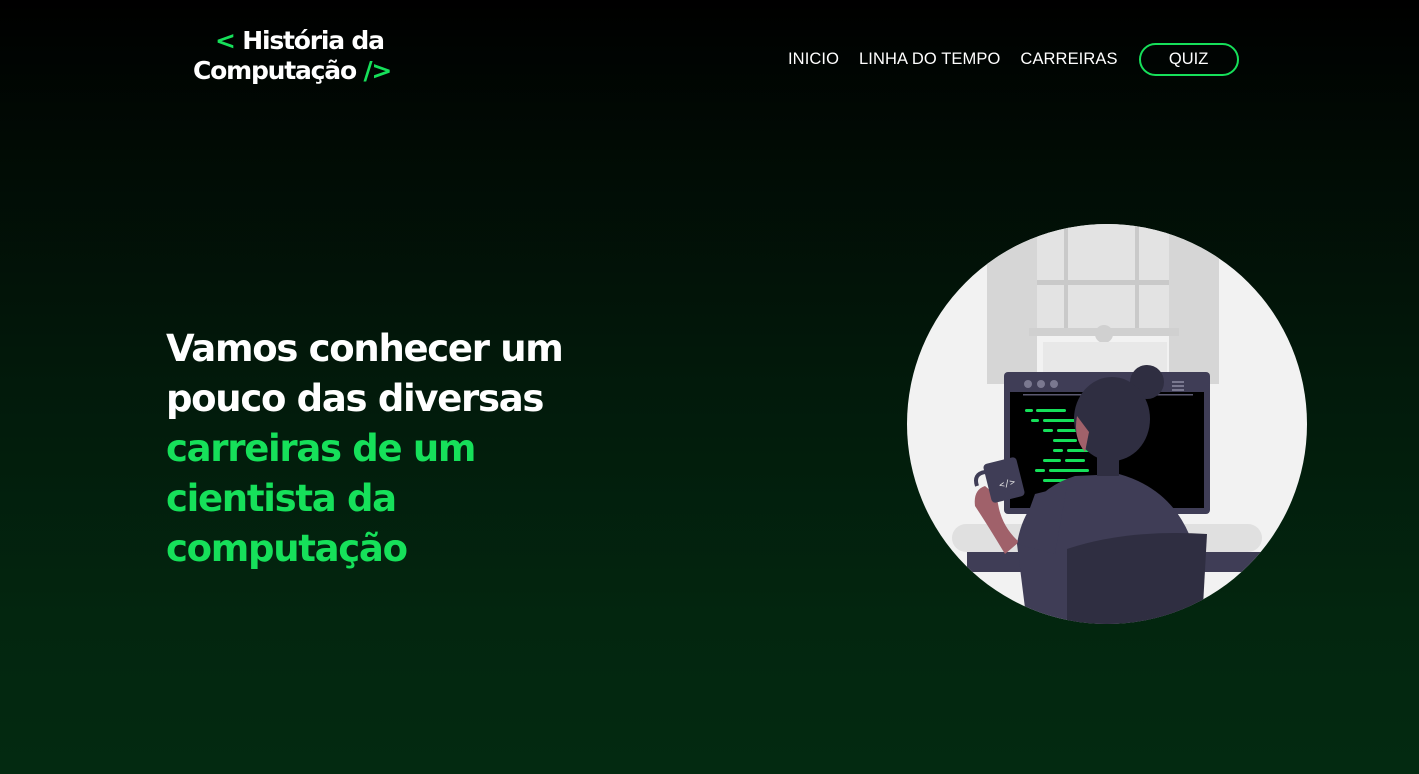 Image resolution: width=1419 pixels, height=774 pixels. What do you see at coordinates (1103, 304) in the screenshot?
I see `window-icon` at bounding box center [1103, 304].